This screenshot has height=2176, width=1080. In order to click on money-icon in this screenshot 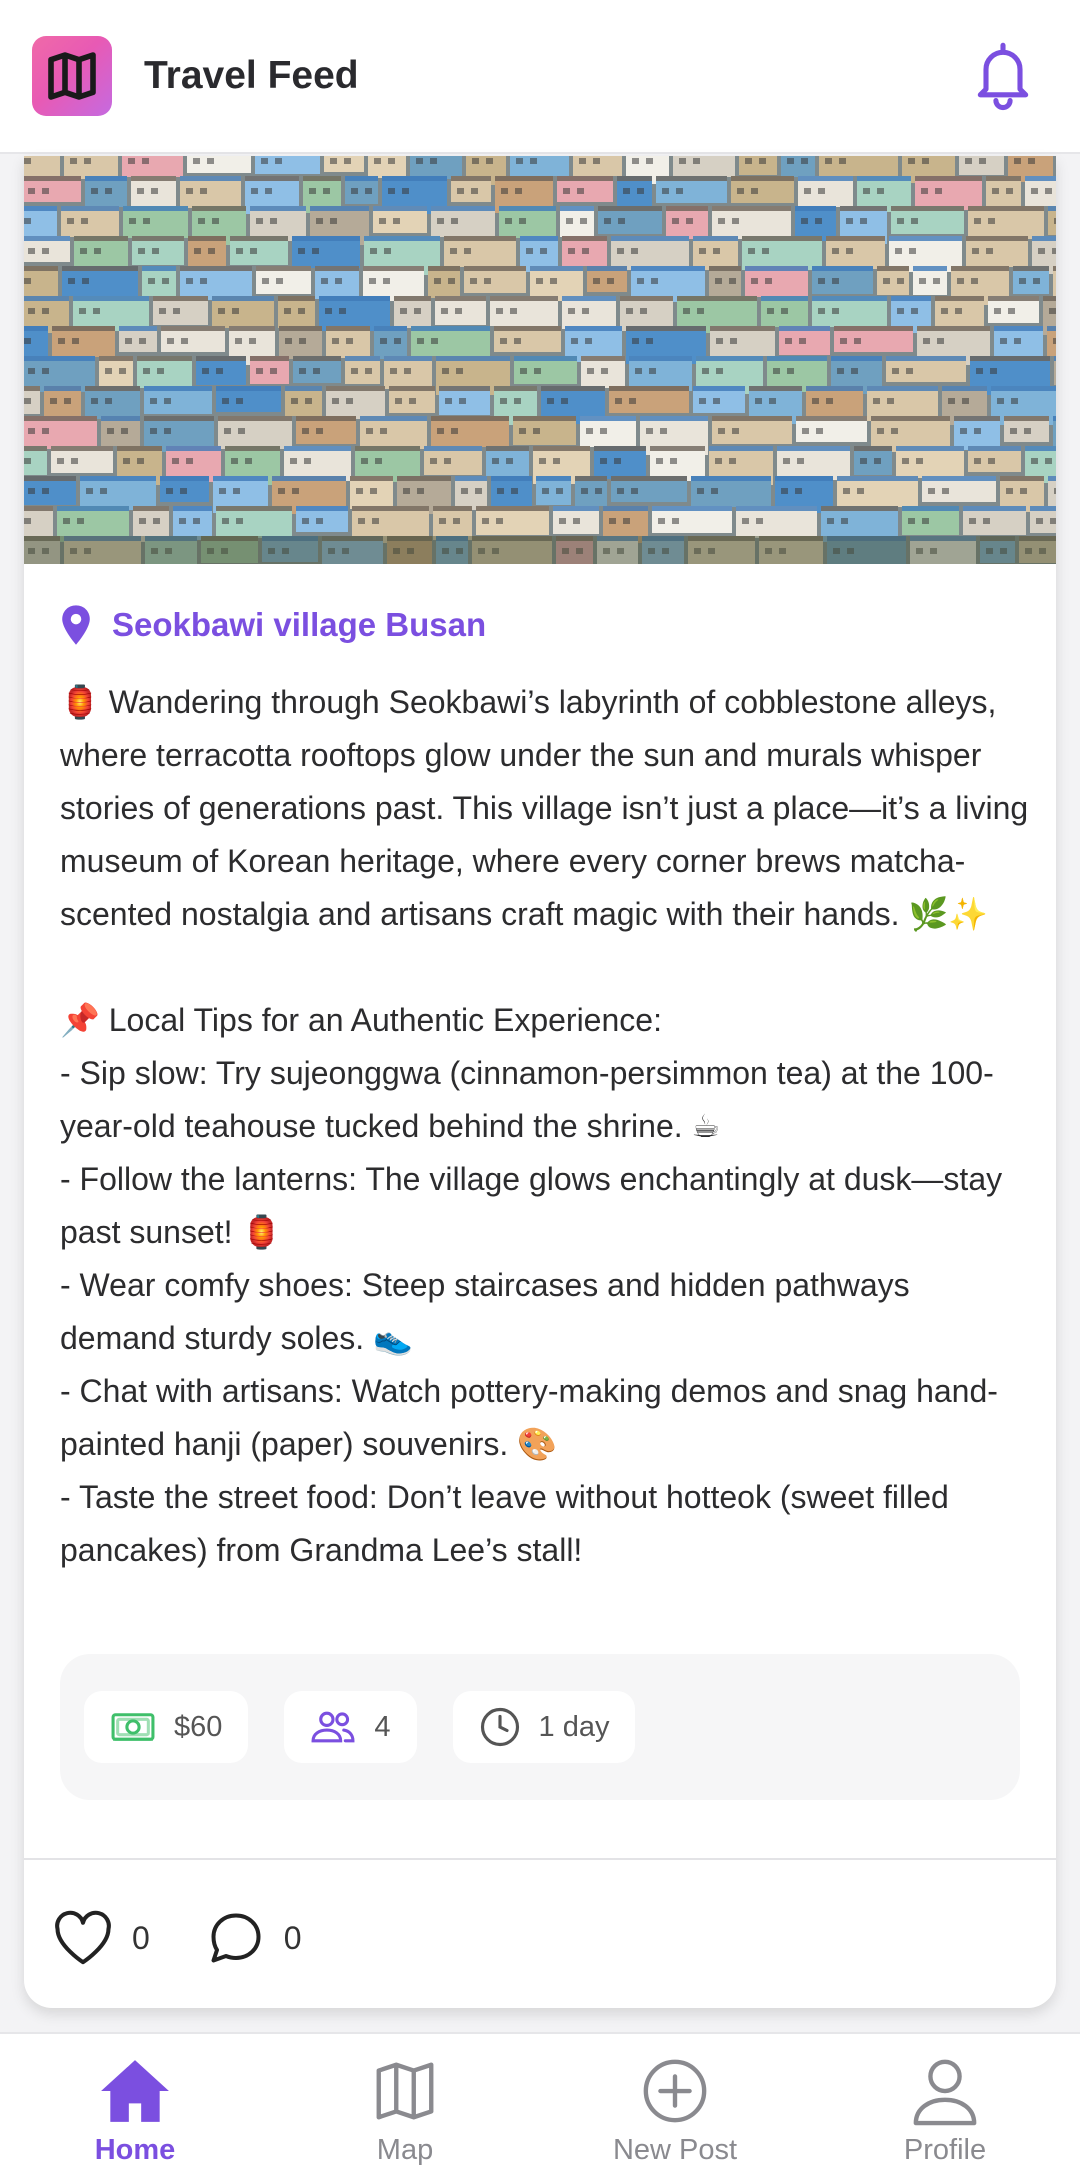, I will do `click(133, 1727)`.